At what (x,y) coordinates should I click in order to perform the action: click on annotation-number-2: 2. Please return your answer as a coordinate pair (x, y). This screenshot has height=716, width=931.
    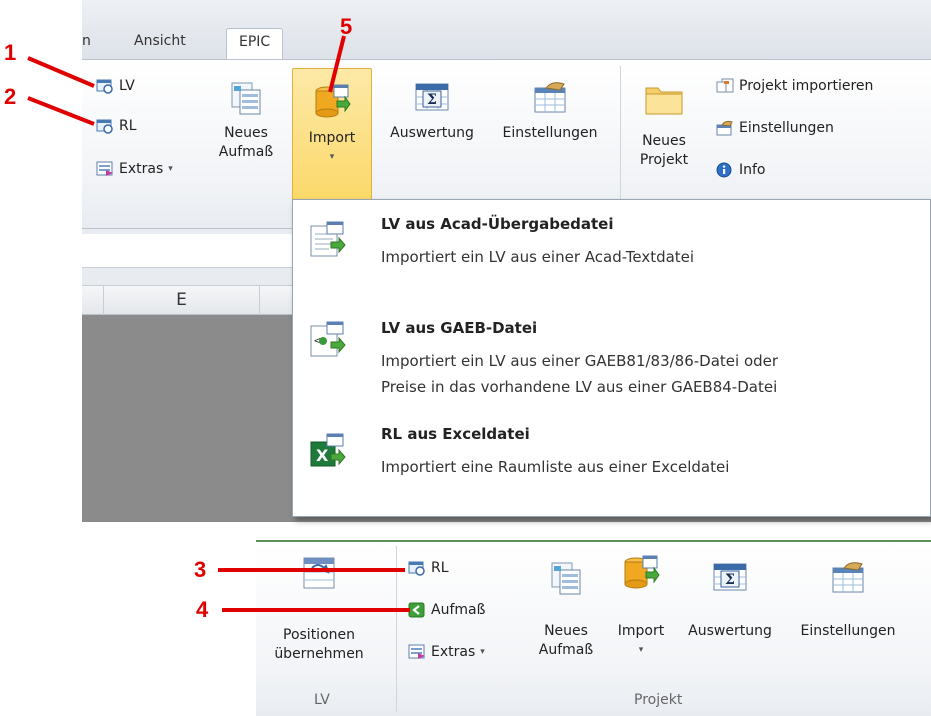
    Looking at the image, I should click on (10, 96).